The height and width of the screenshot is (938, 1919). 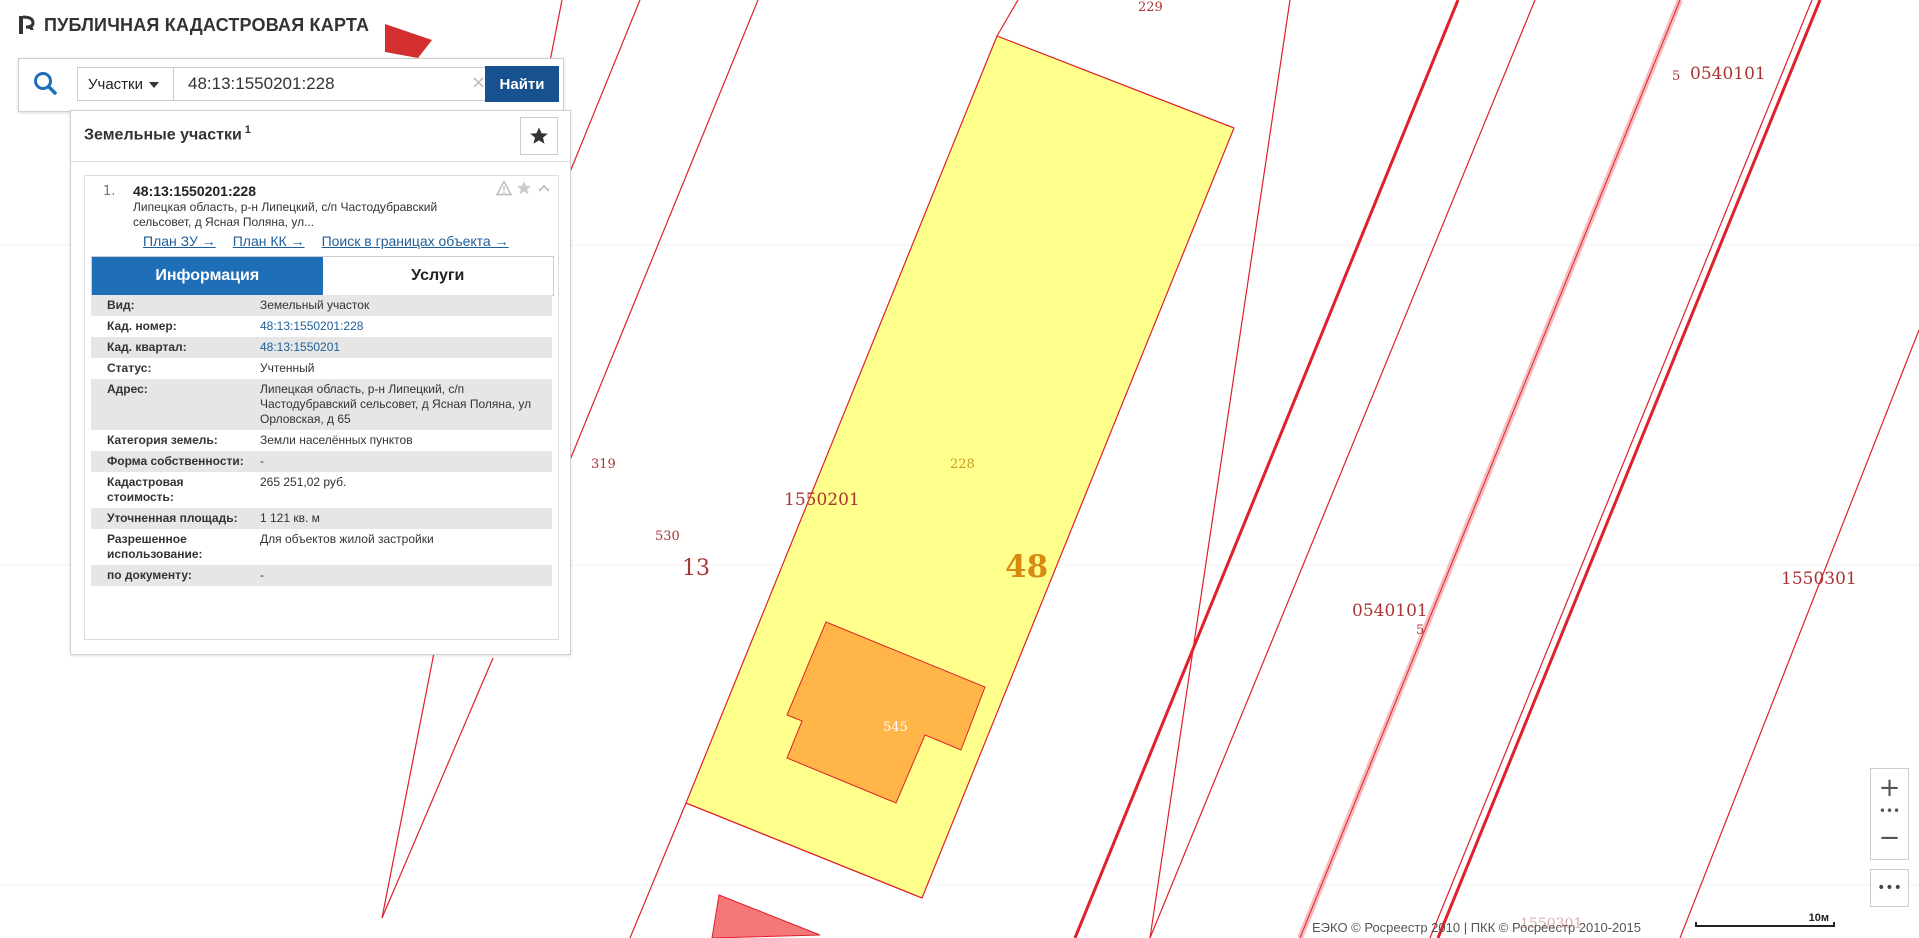 What do you see at coordinates (247, 130) in the screenshot?
I see `result-count: 1` at bounding box center [247, 130].